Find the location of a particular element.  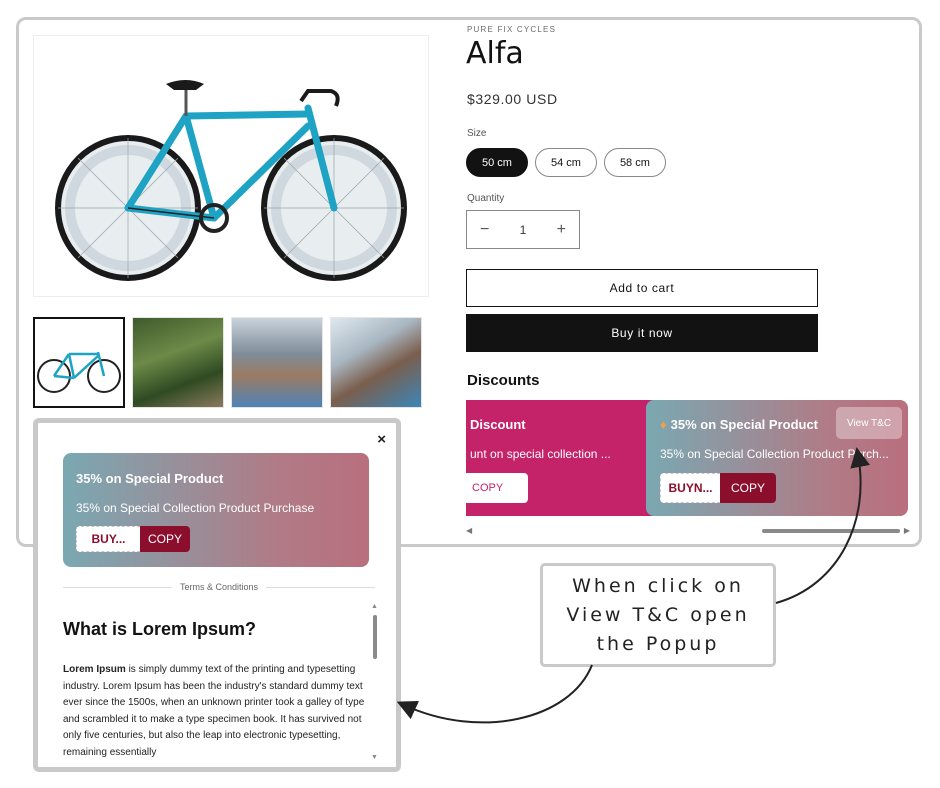

popup-scrollbar: ▲ ▼ is located at coordinates (375, 682).